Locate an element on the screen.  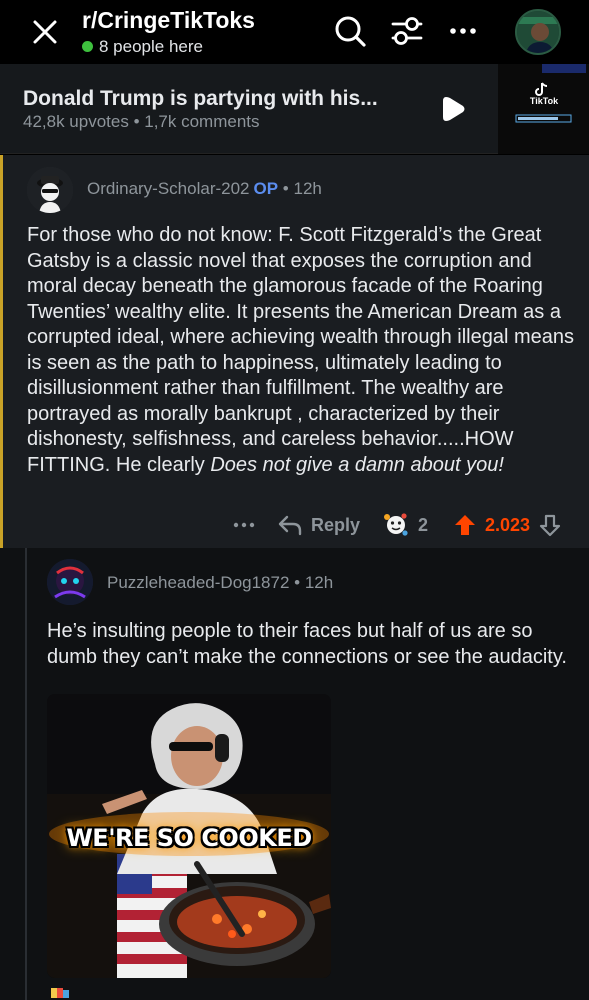
gif-image: WE'RE SO COOKED is located at coordinates (189, 836).